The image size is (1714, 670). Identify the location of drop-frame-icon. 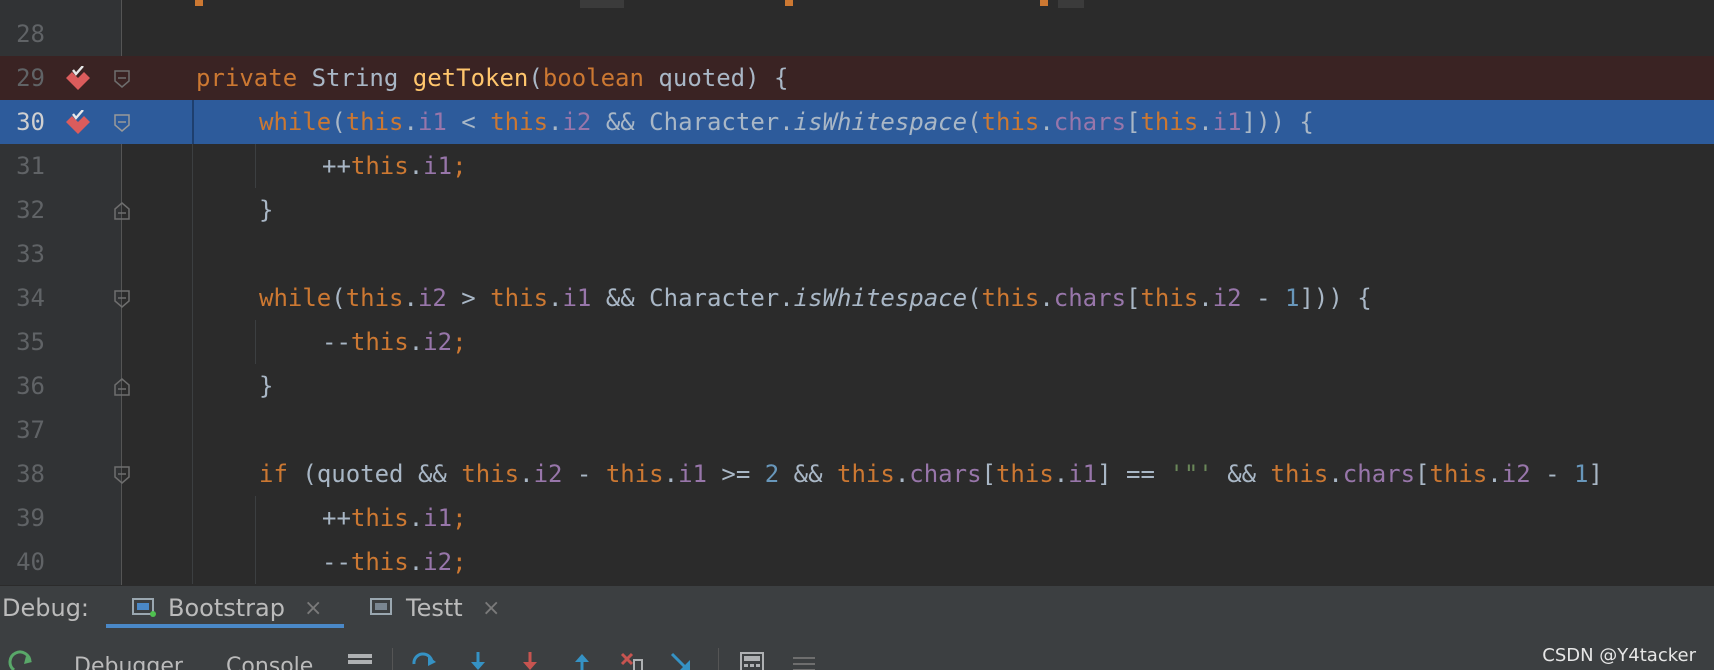
(632, 660).